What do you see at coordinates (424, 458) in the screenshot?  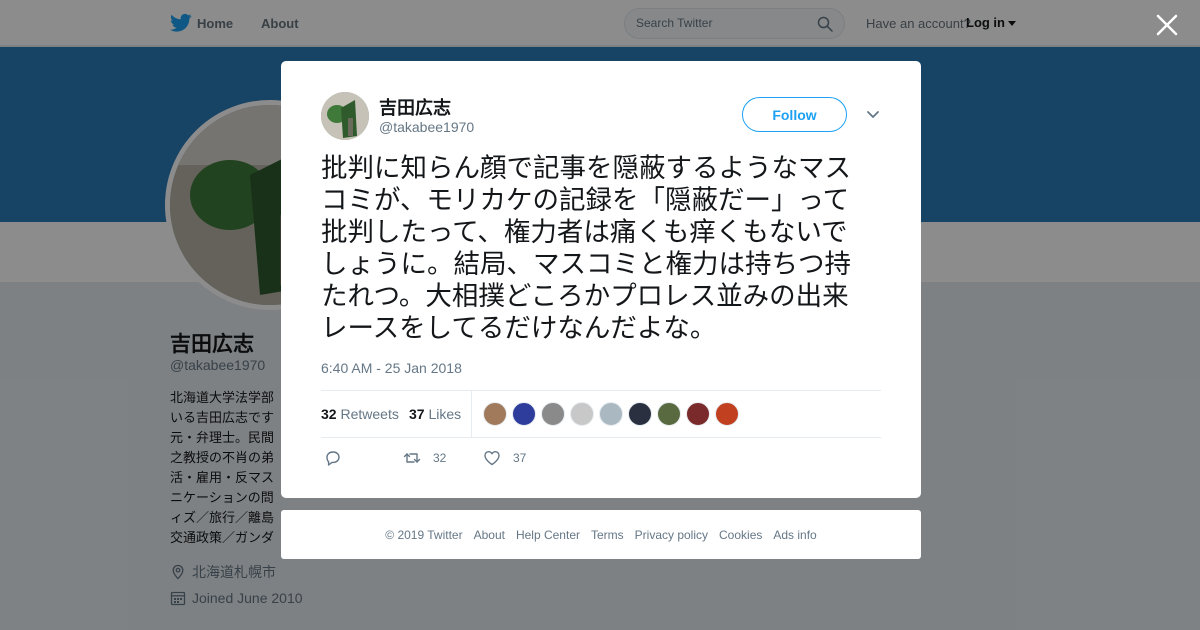 I see `retweet-button: 32` at bounding box center [424, 458].